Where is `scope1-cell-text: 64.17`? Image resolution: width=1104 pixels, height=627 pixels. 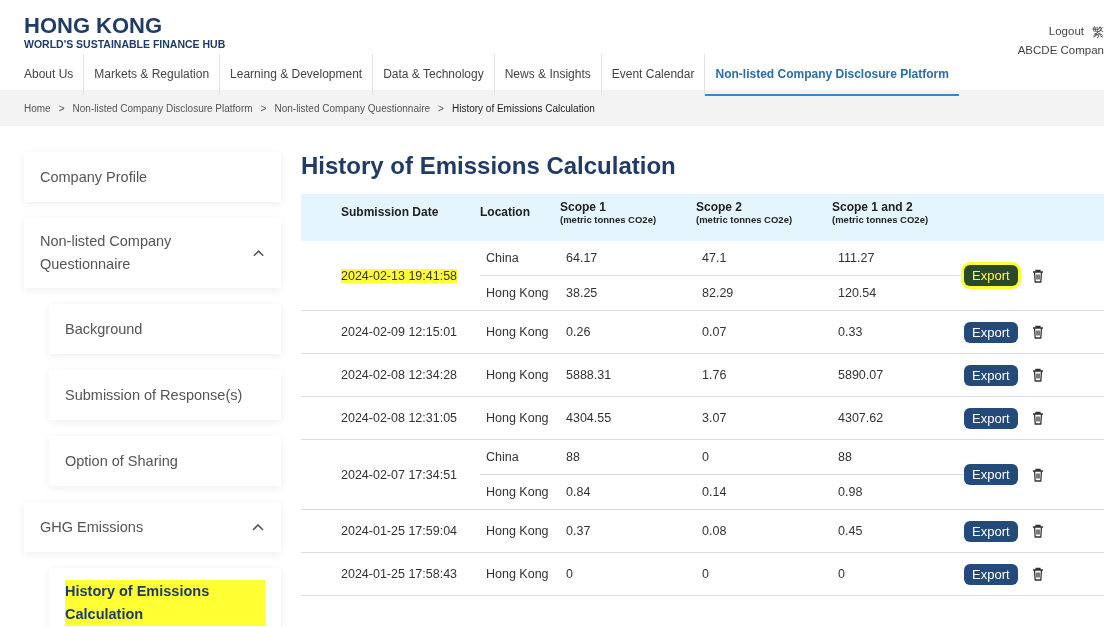
scope1-cell-text: 64.17 is located at coordinates (582, 258).